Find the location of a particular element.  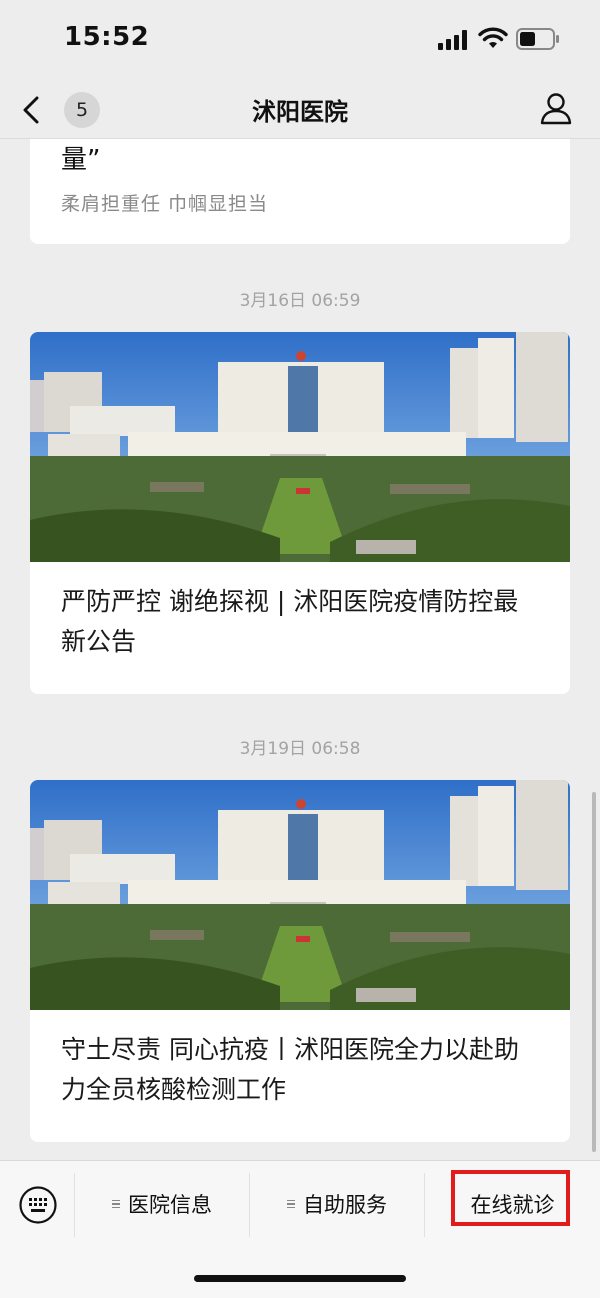

back-chevron-icon is located at coordinates (31, 110).